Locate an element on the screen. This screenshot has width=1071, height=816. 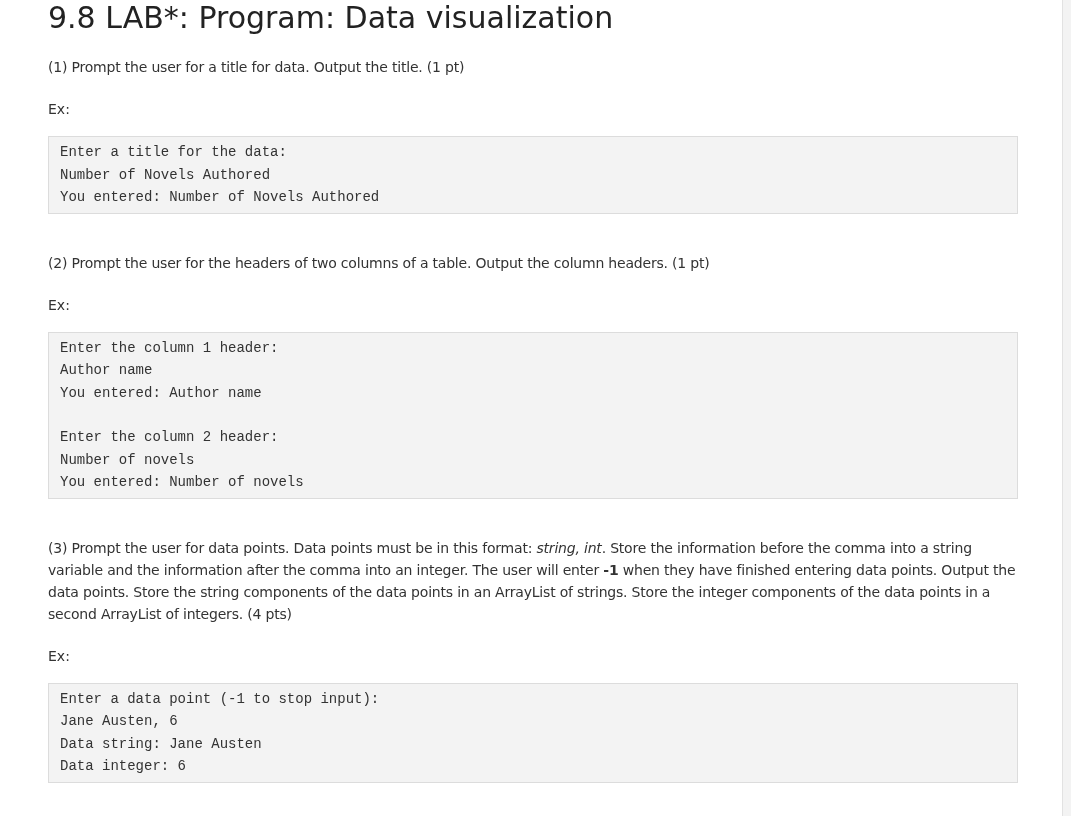
console-line: You entered: Number of Novels Authored is located at coordinates (220, 197).